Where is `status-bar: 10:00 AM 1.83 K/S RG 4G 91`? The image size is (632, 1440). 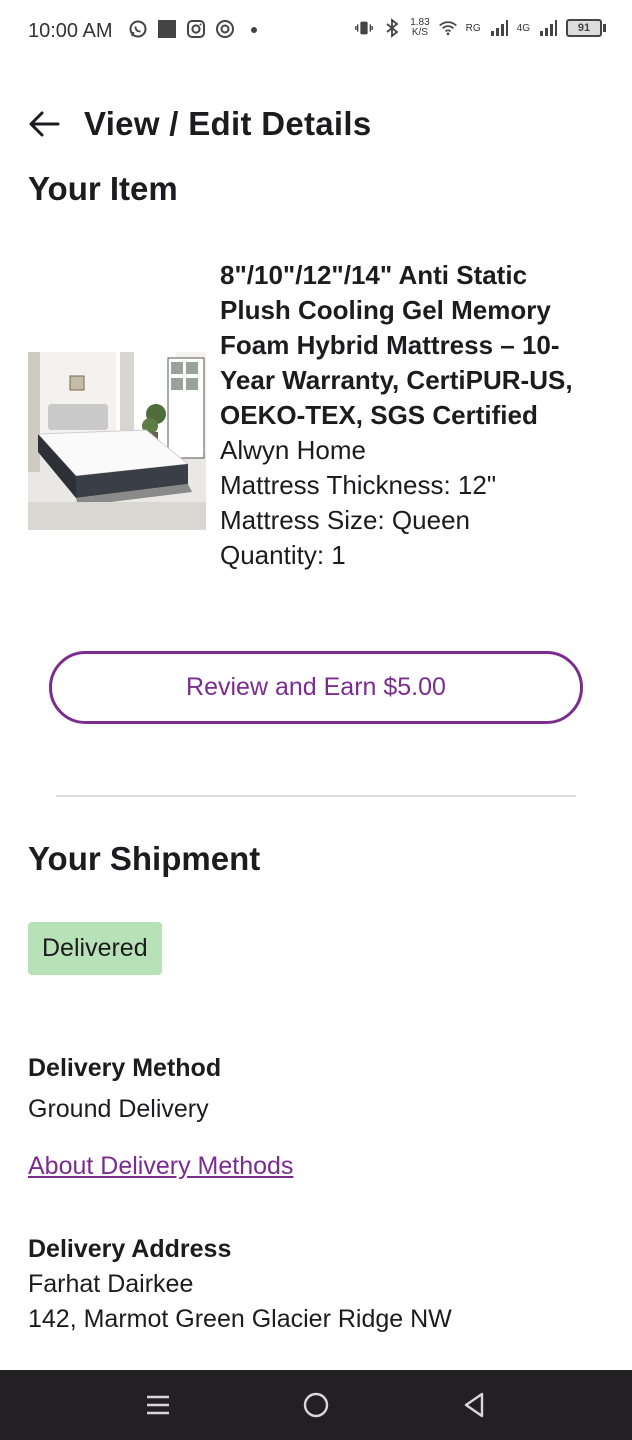
status-bar: 10:00 AM 1.83 K/S RG 4G 91 is located at coordinates (316, 32).